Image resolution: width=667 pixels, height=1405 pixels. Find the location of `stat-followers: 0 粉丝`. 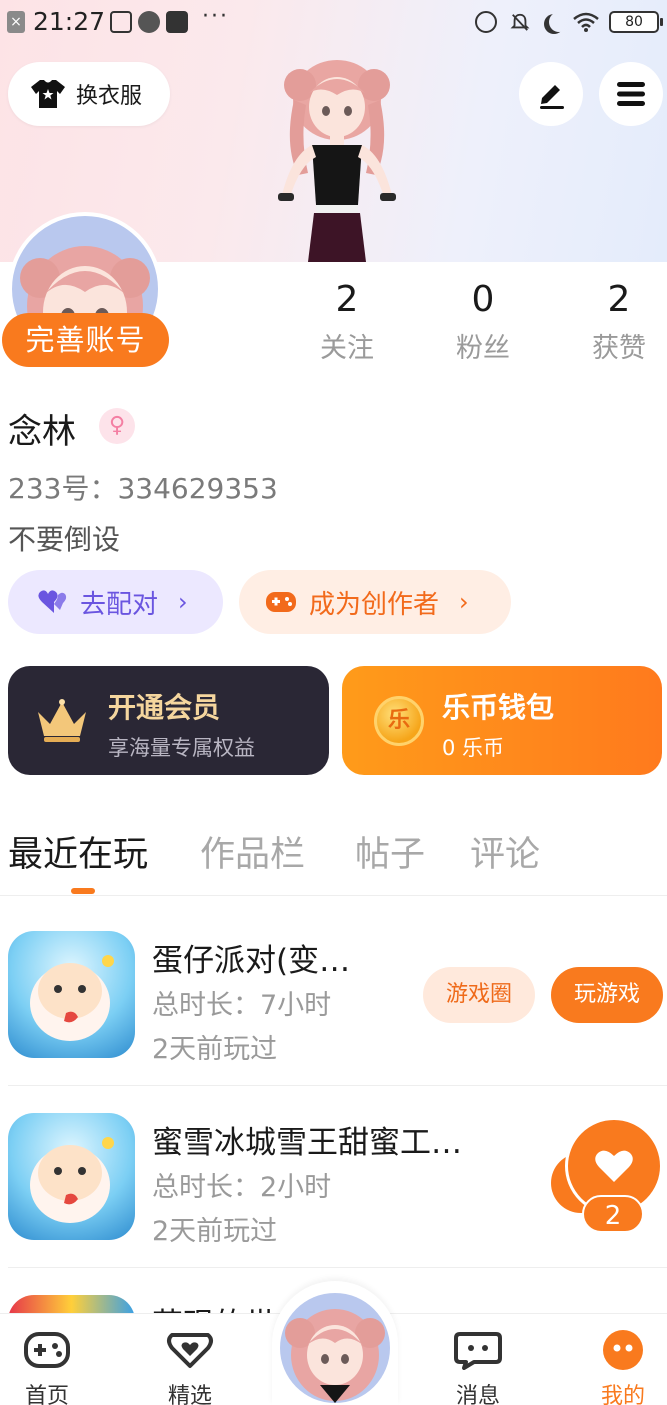

stat-followers: 0 粉丝 is located at coordinates (483, 321).